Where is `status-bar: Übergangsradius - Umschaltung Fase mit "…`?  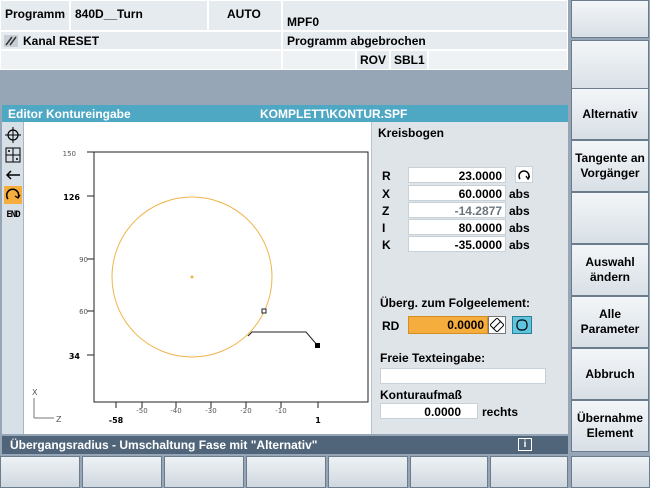 status-bar: Übergangsradius - Umschaltung Fase mit "… is located at coordinates (285, 445).